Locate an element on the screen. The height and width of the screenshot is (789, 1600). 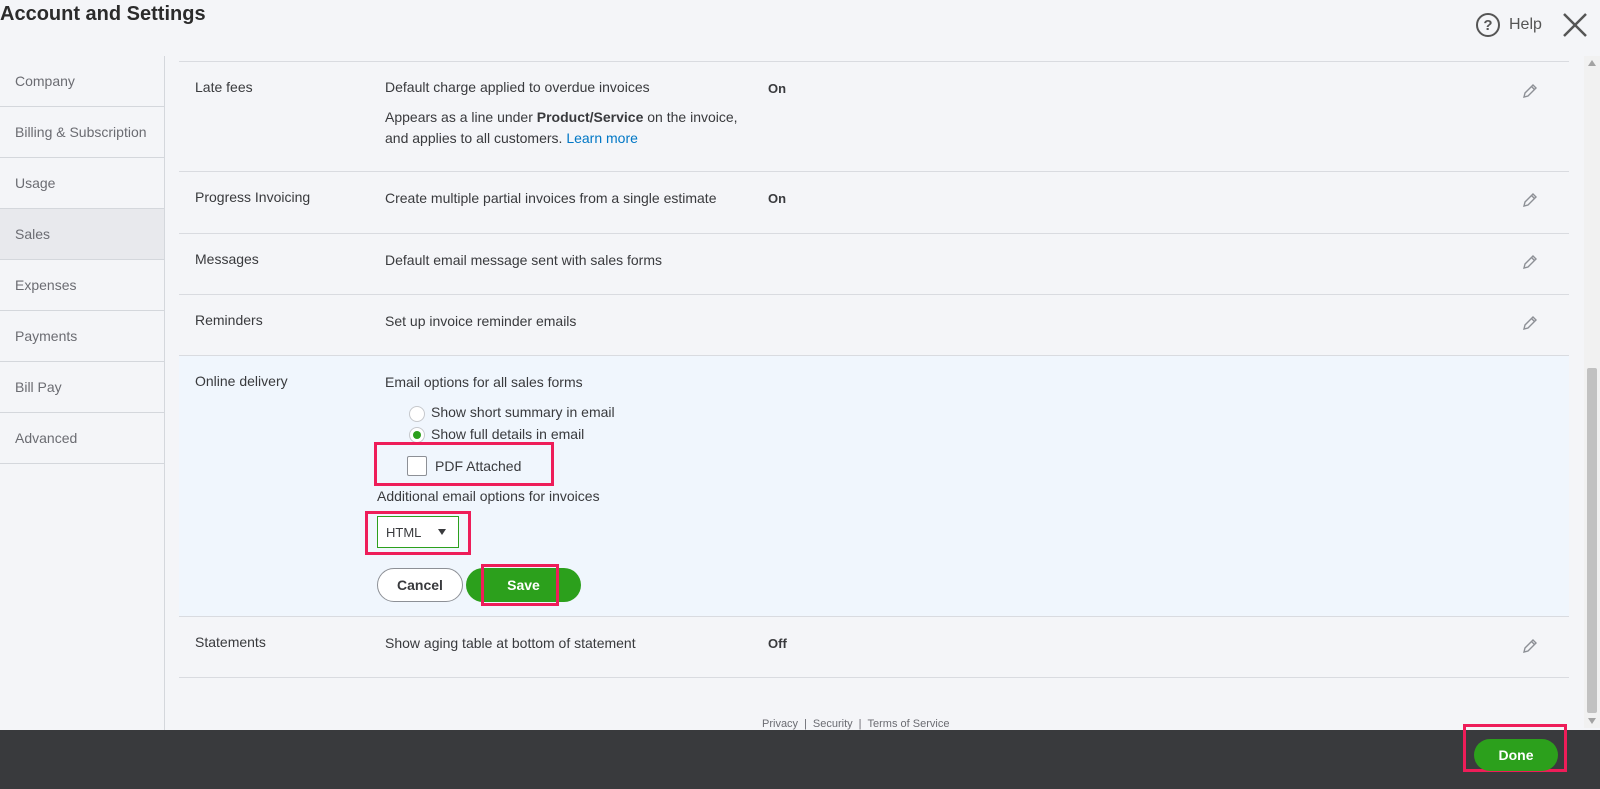
setting-label: Statements is located at coordinates (230, 642).